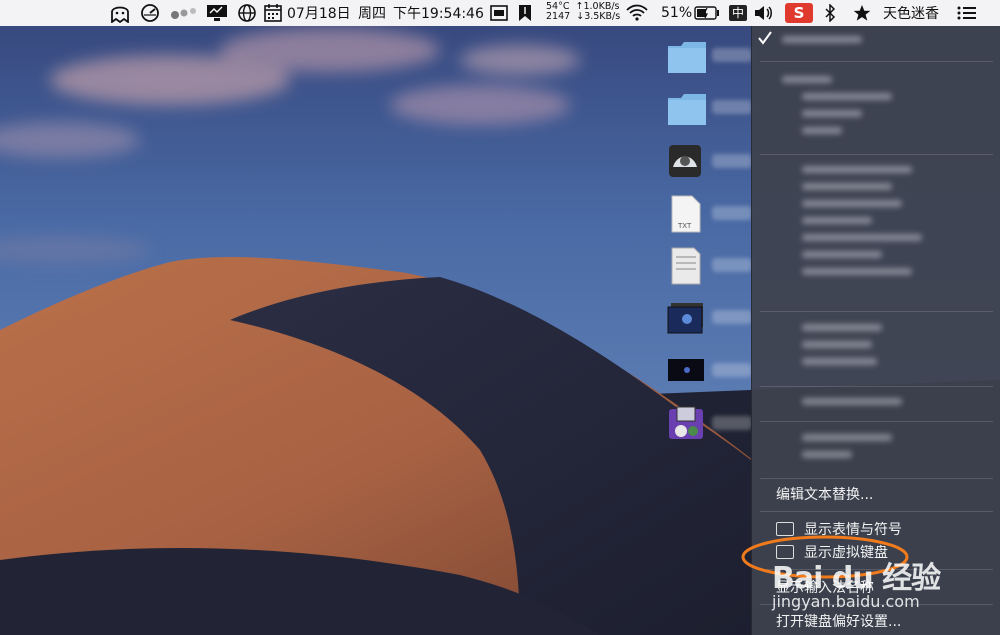  I want to click on disk-image-icon, so click(687, 163).